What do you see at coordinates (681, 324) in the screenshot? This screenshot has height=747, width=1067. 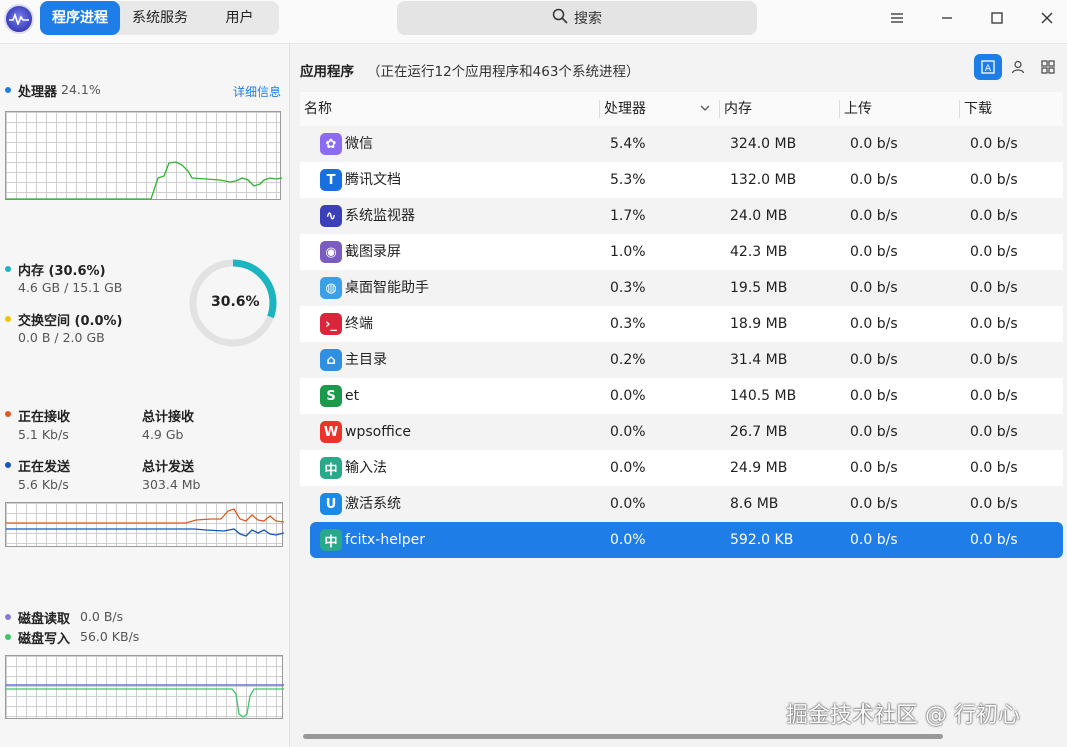 I see `table-row: ›_ 终端 0.3% 18.9 MB 0.0 b/s 0.0 b/s` at bounding box center [681, 324].